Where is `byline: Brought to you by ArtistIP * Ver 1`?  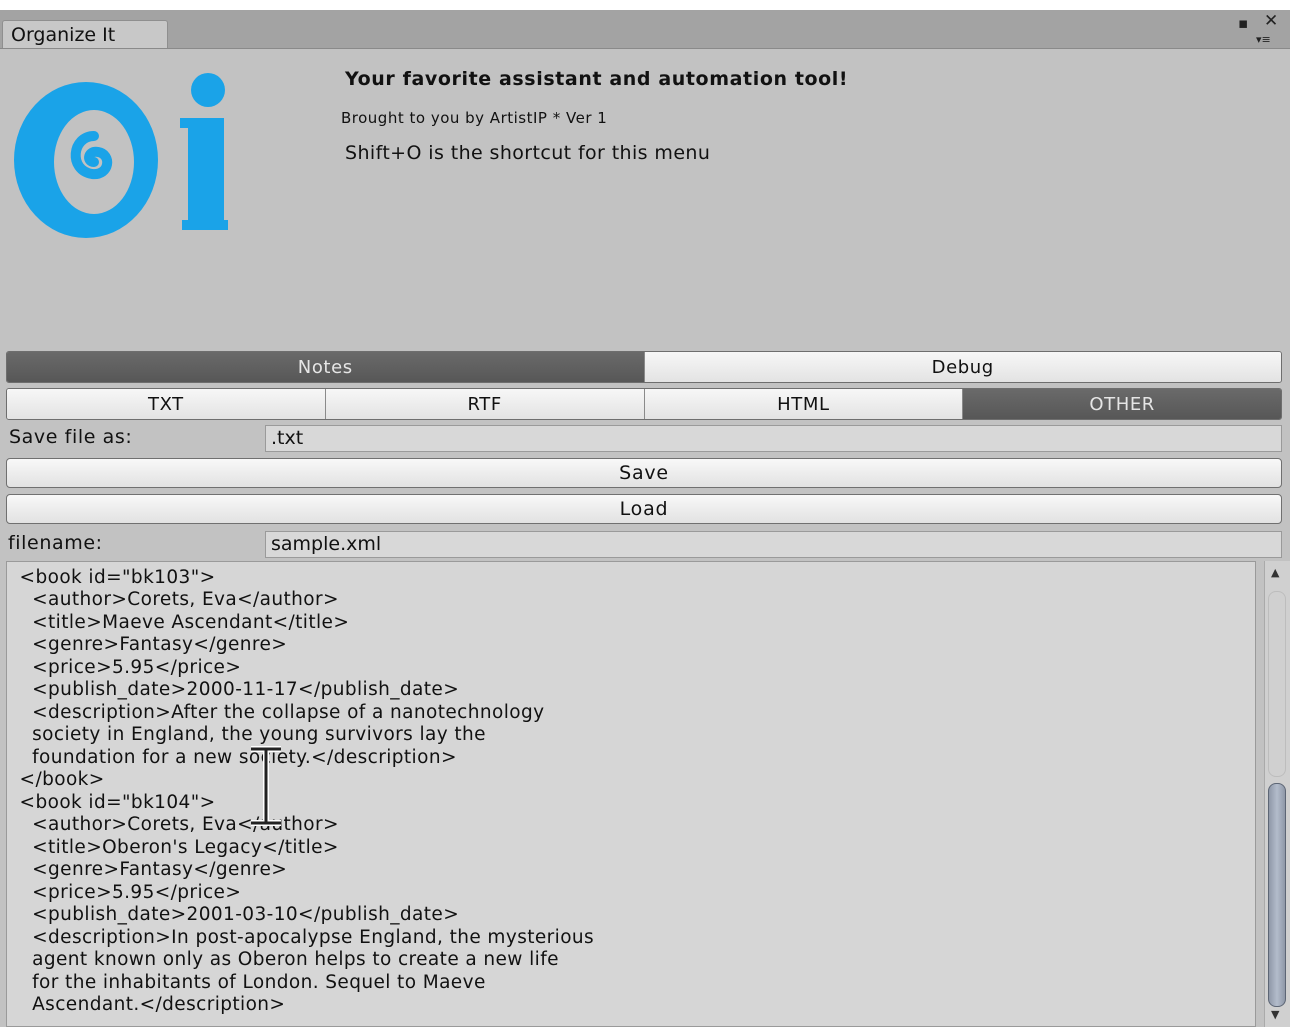
byline: Brought to you by ArtistIP * Ver 1 is located at coordinates (474, 118).